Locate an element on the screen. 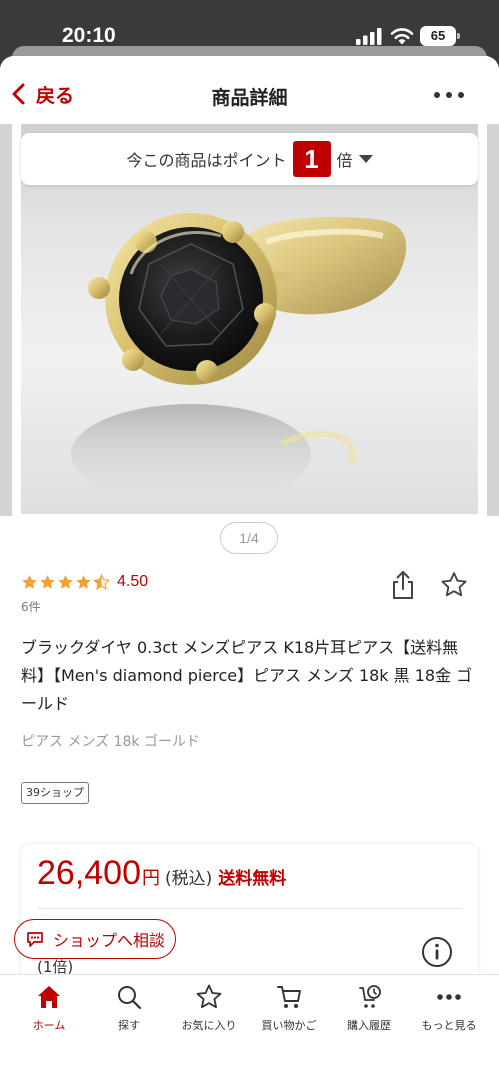 The image size is (499, 1080). wifi-icon is located at coordinates (402, 36).